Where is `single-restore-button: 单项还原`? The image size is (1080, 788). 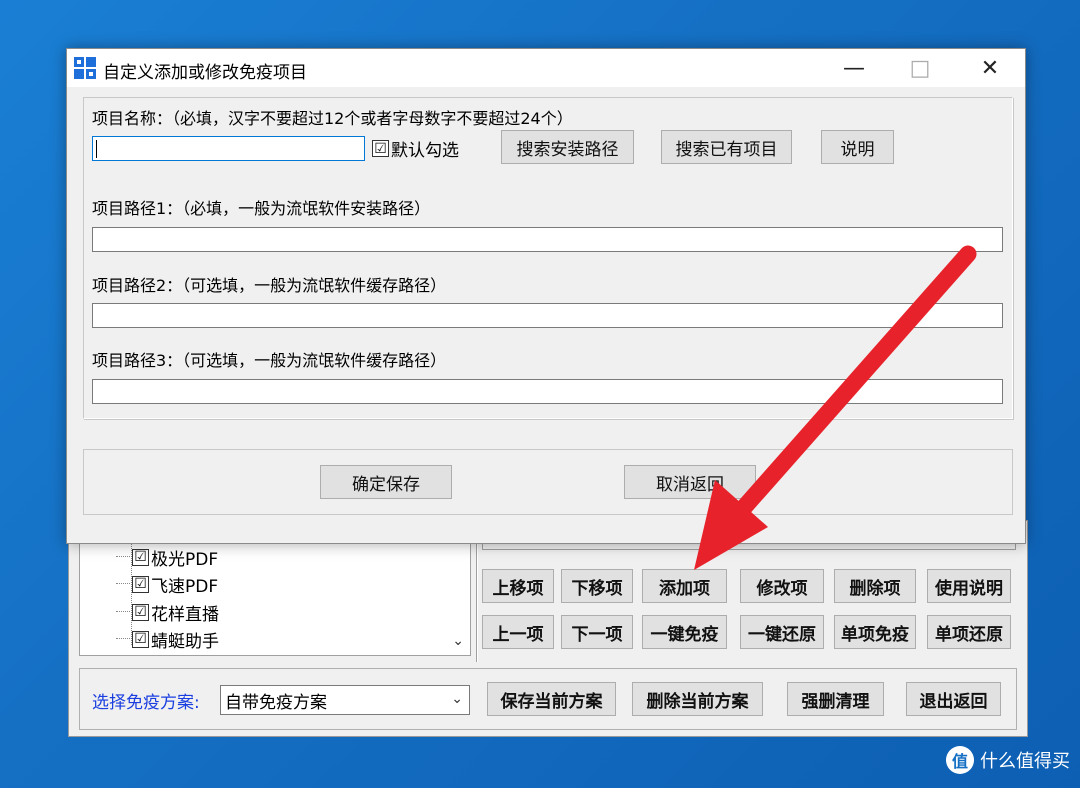
single-restore-button: 单项还原 is located at coordinates (969, 632).